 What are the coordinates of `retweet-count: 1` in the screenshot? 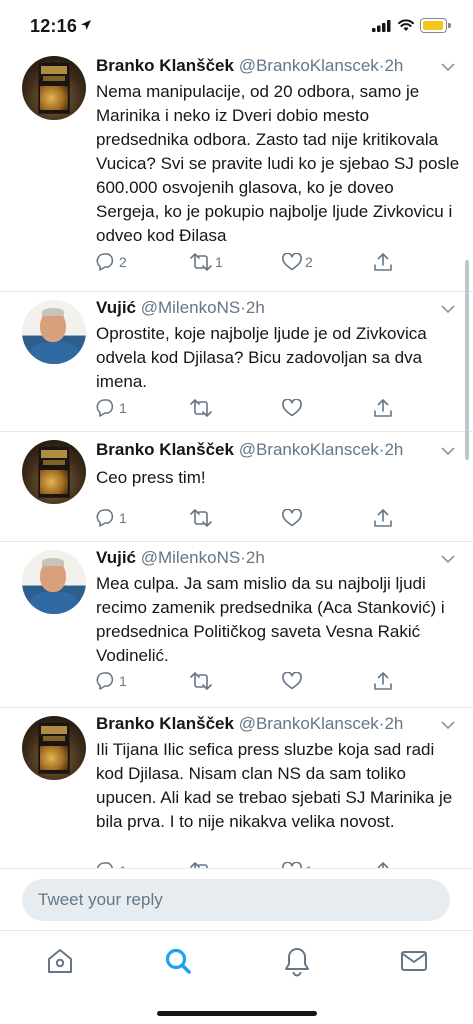 It's located at (219, 262).